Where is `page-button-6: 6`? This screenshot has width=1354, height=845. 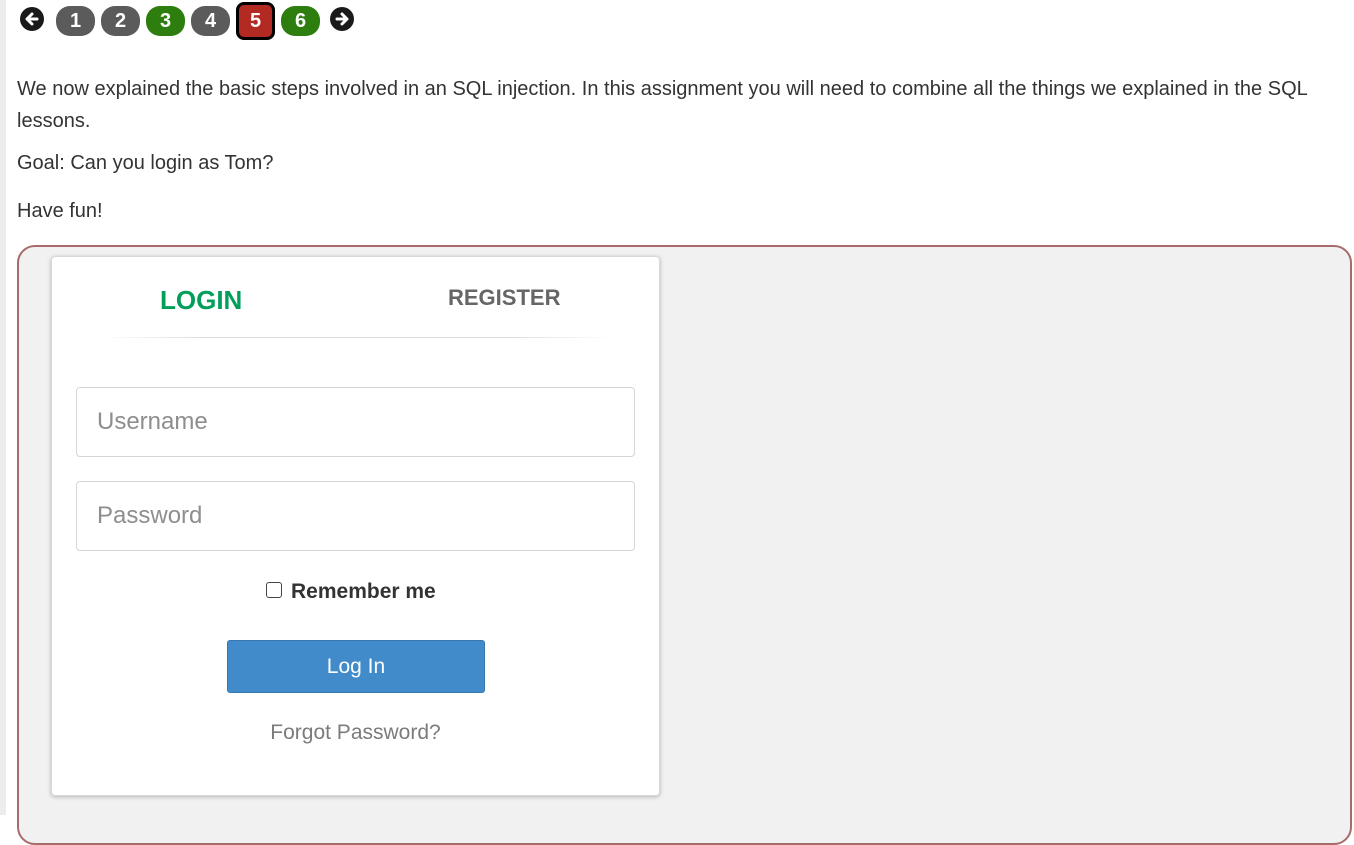 page-button-6: 6 is located at coordinates (300, 21).